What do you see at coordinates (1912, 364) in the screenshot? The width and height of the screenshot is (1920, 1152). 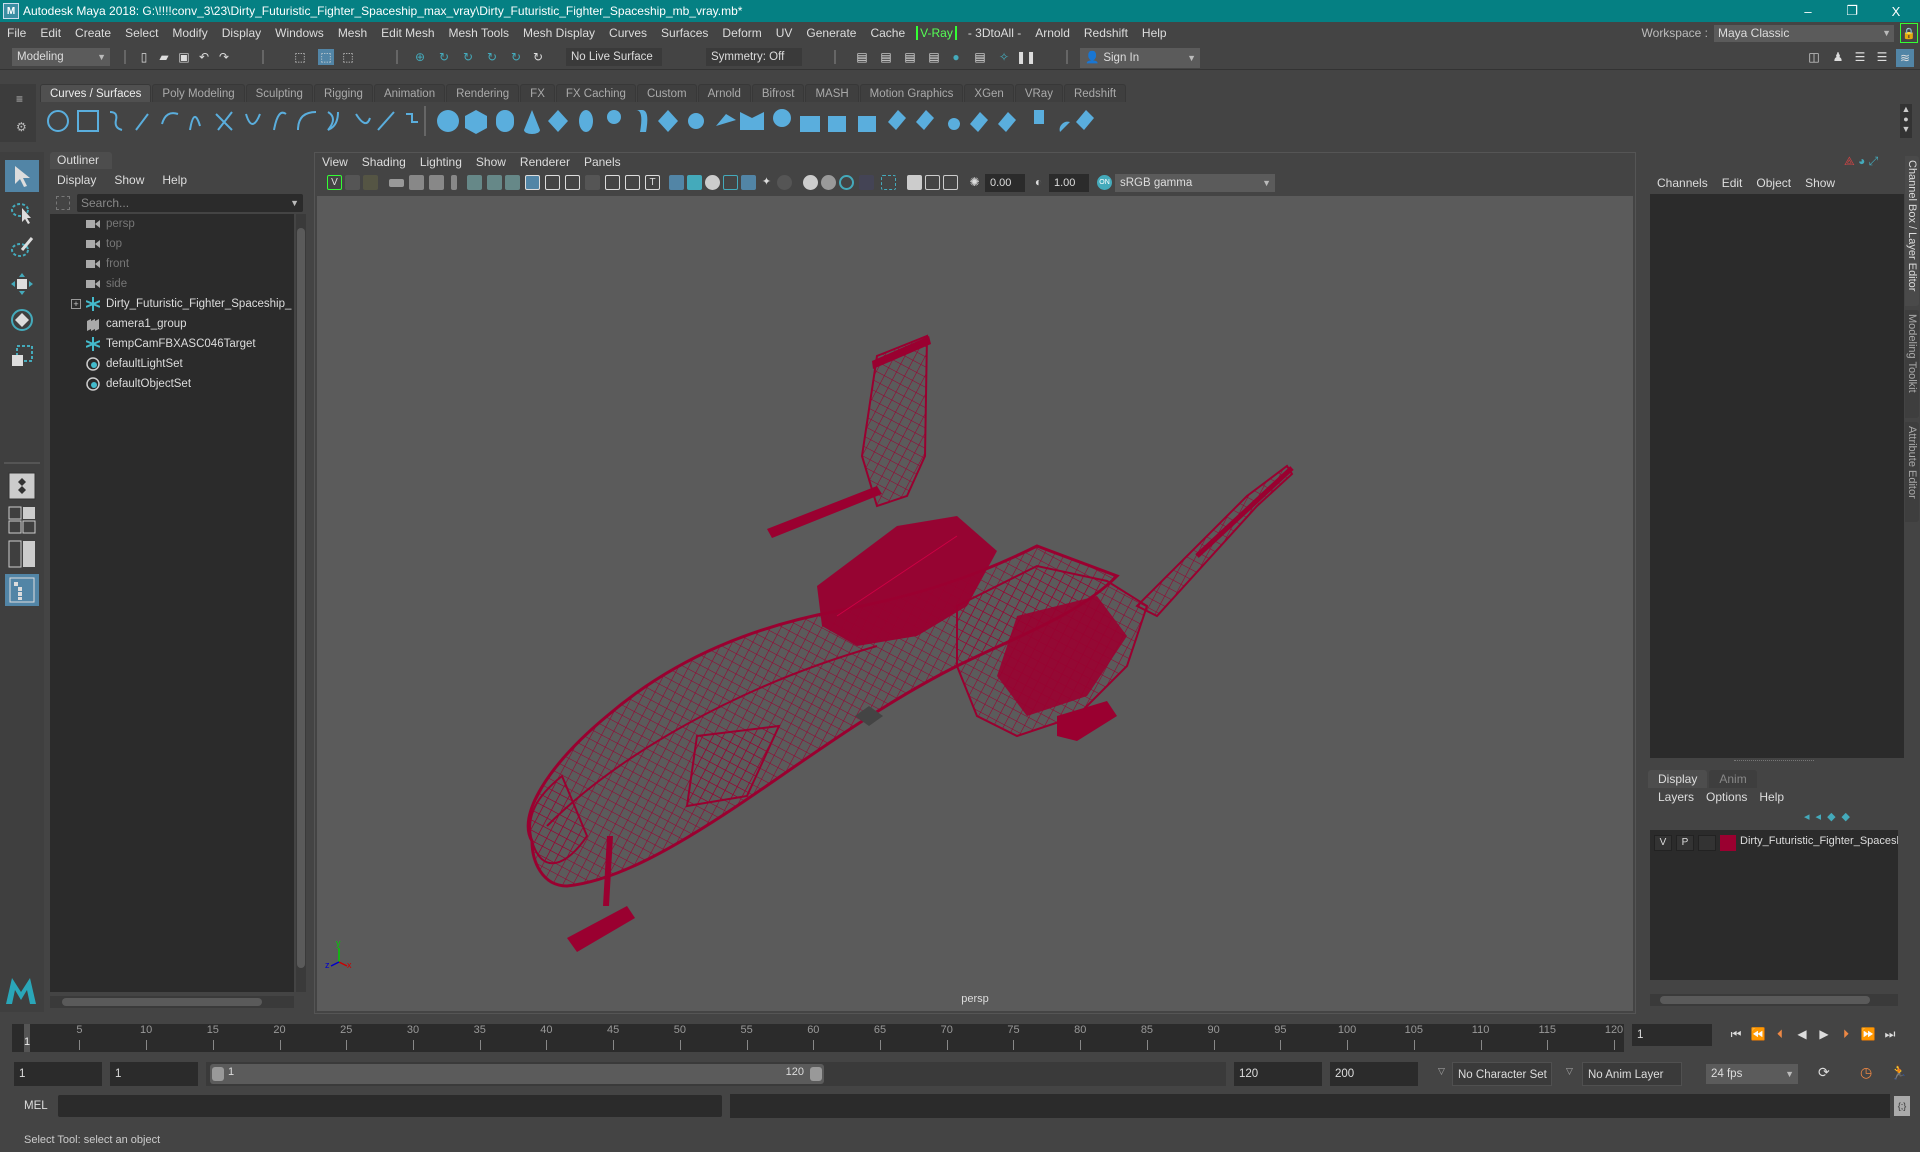 I see `side-tab-modeling-toolkit: Modeling Toolkit` at bounding box center [1912, 364].